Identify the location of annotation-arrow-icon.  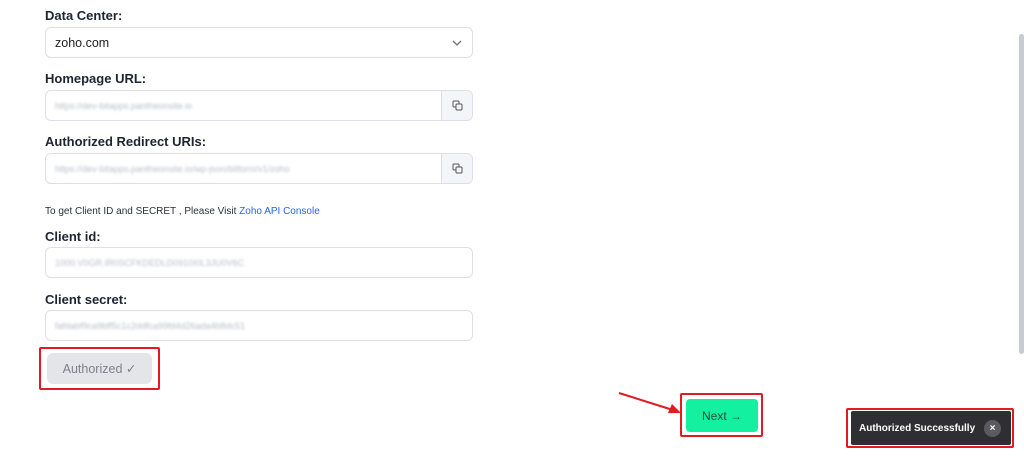
(649, 402).